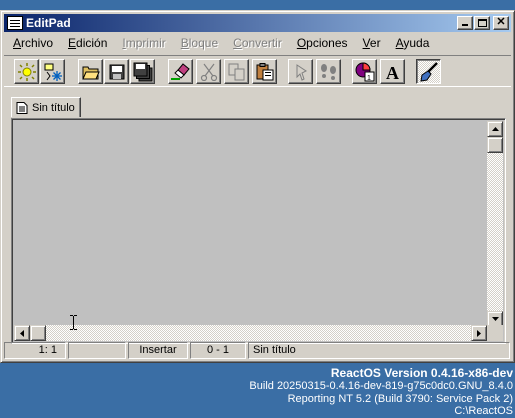  I want to click on status-selection: 0 - 1, so click(218, 350).